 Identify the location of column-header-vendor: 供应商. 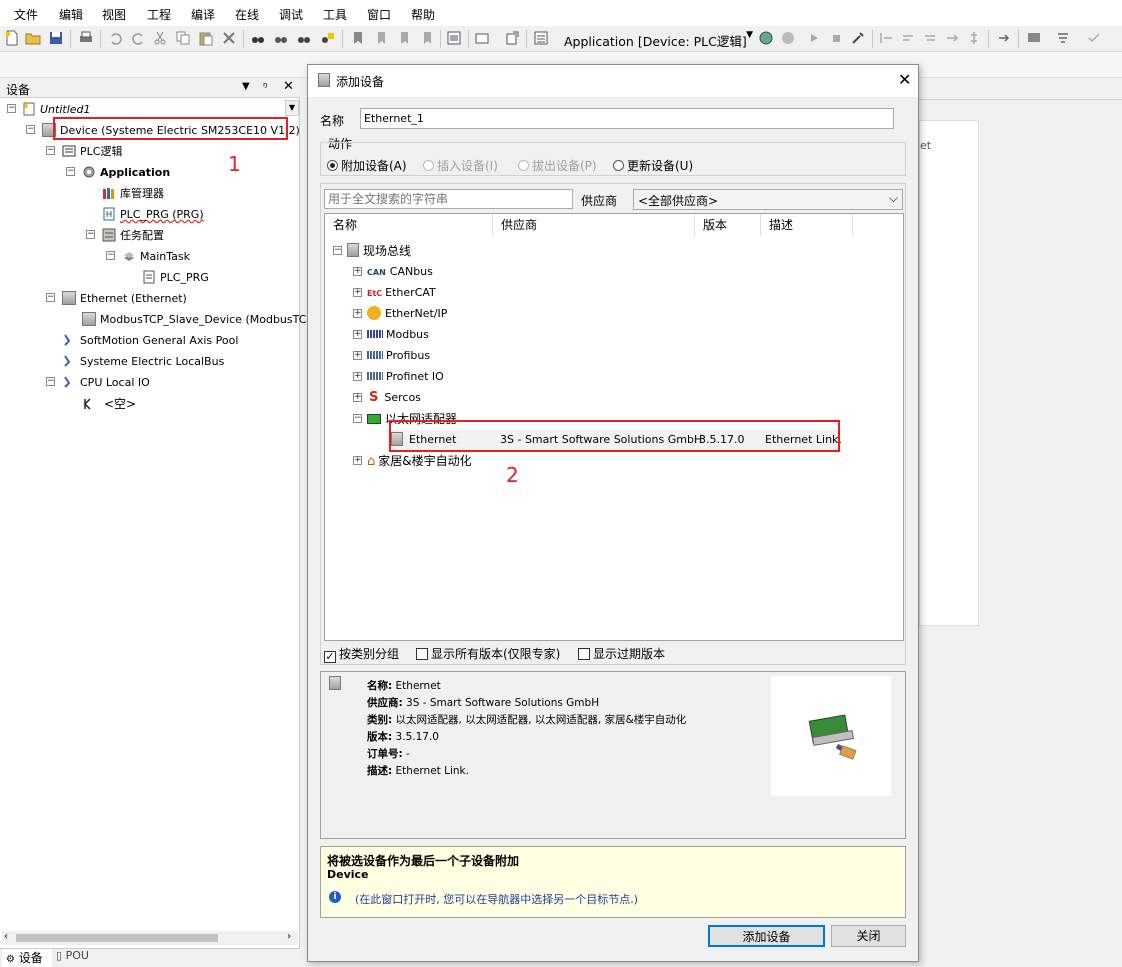
(594, 225).